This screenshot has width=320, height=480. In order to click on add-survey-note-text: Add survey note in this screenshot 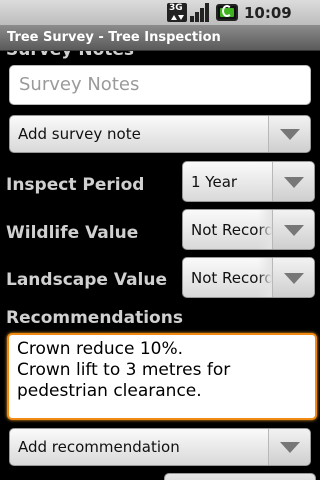, I will do `click(79, 134)`.